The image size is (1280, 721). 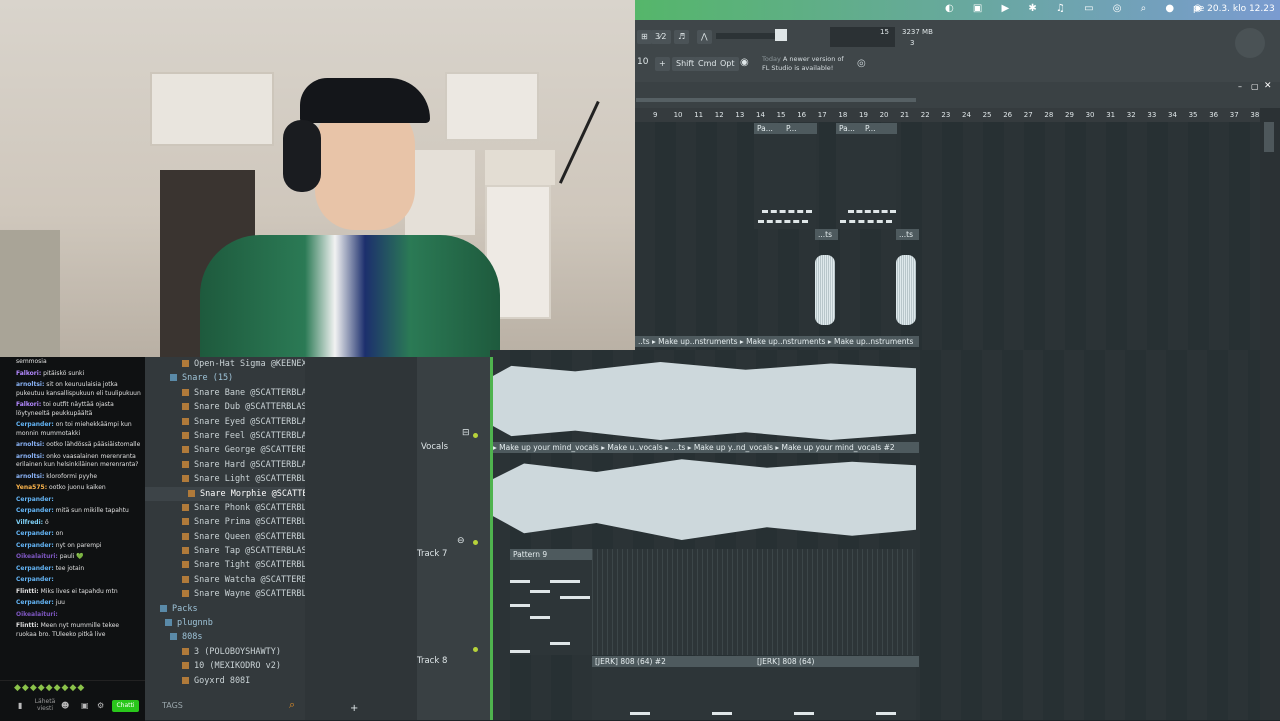 I want to click on browser-file: Snare Wayne @SCATTERBLAST, so click(x=225, y=594).